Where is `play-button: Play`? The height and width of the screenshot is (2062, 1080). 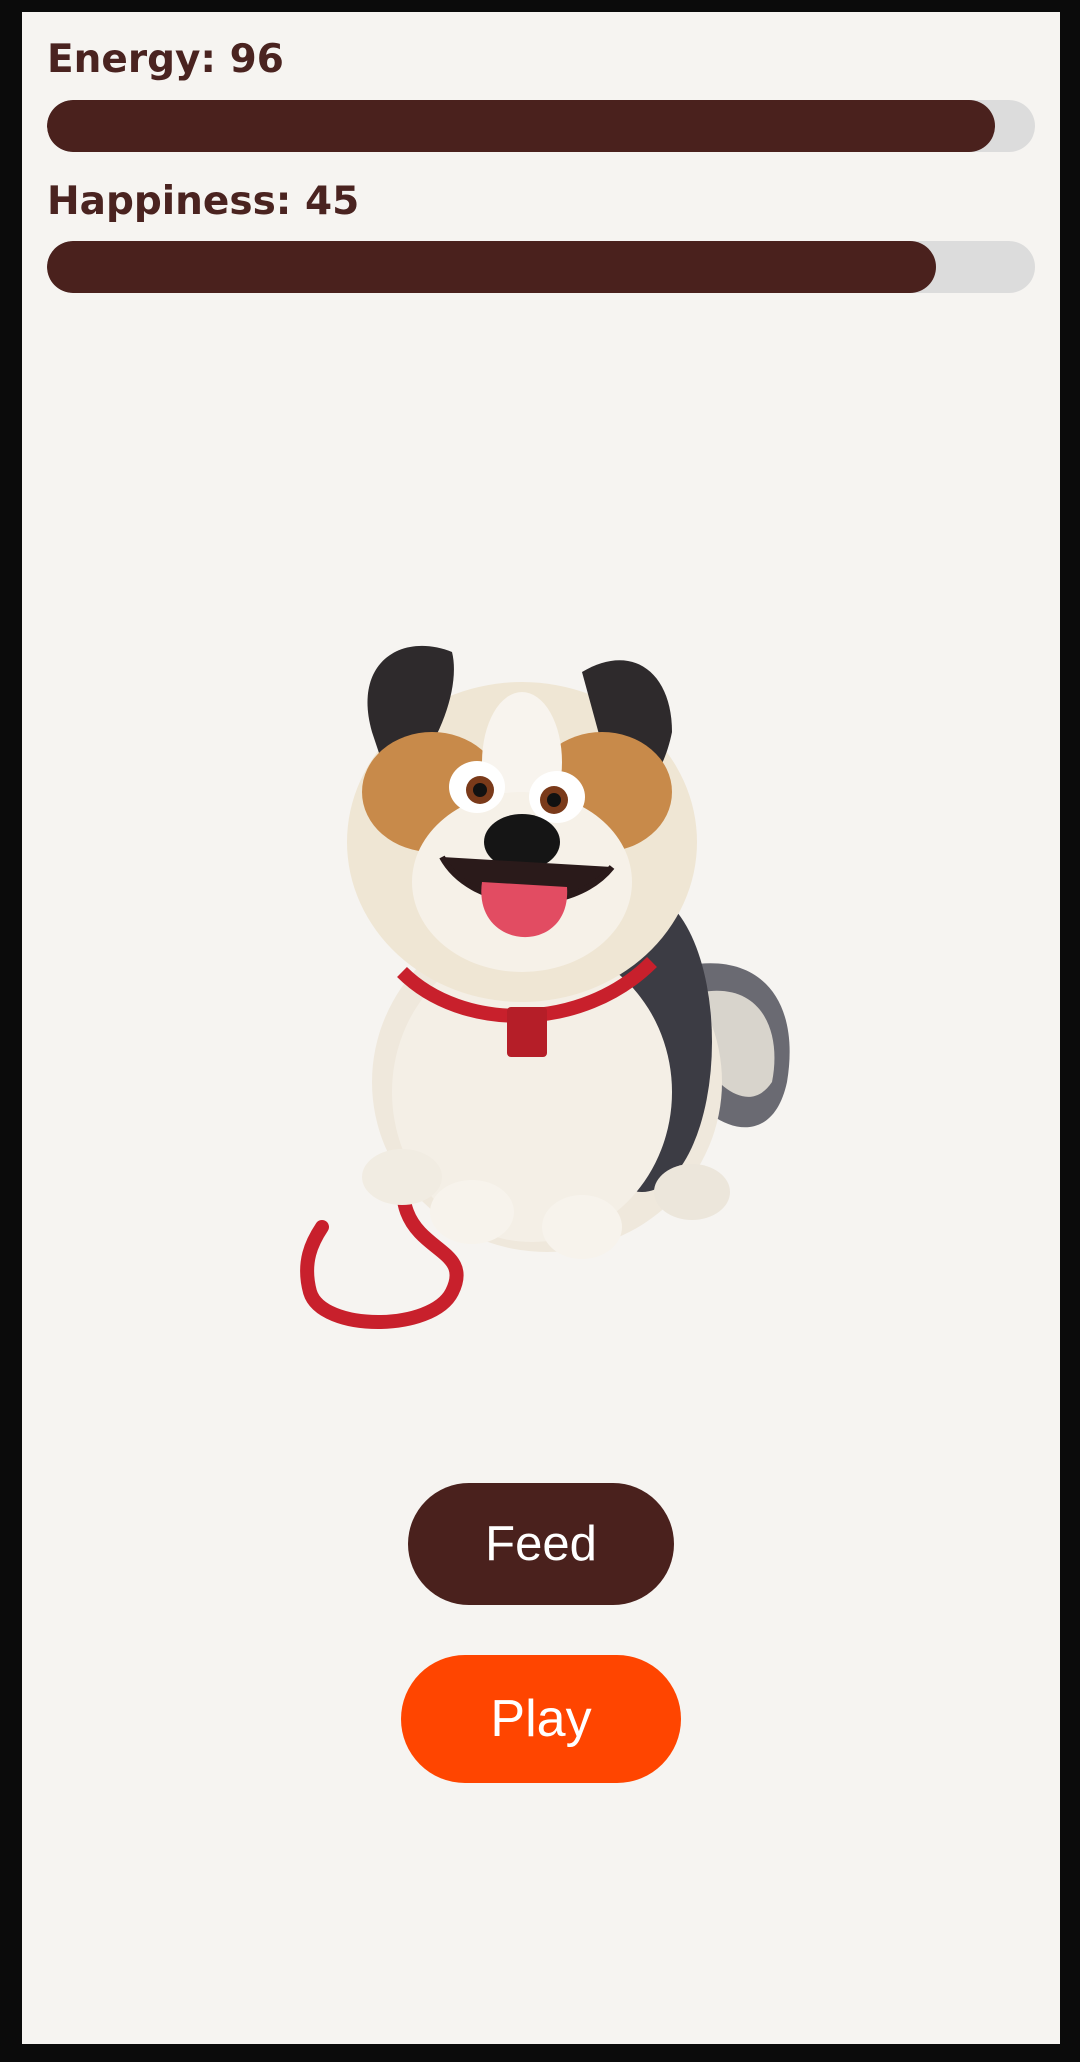 play-button: Play is located at coordinates (541, 1719).